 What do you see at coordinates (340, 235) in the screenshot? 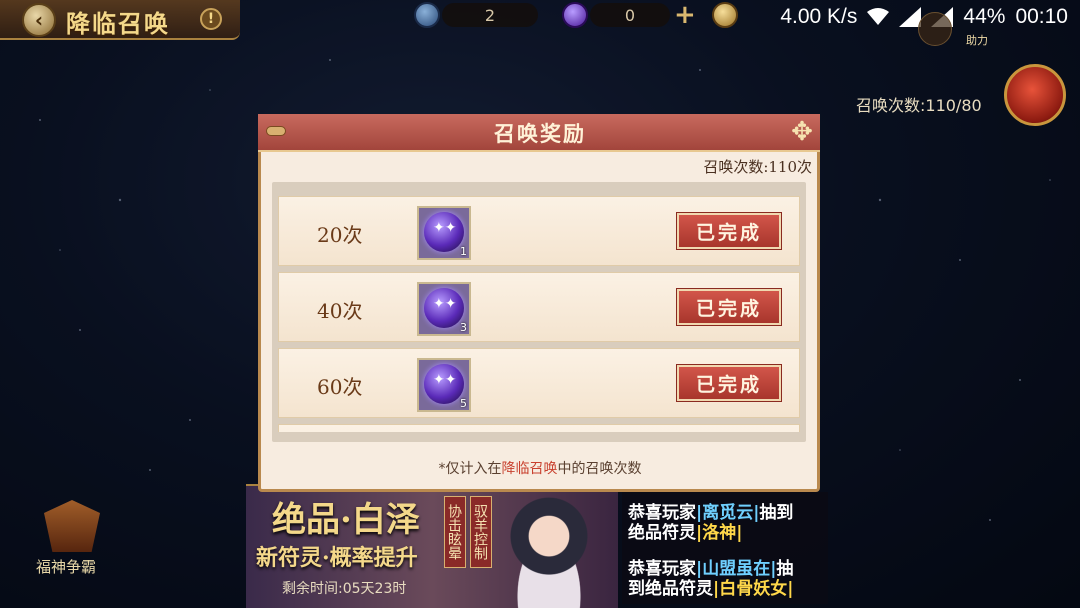
I see `reward-threshold: 20次` at bounding box center [340, 235].